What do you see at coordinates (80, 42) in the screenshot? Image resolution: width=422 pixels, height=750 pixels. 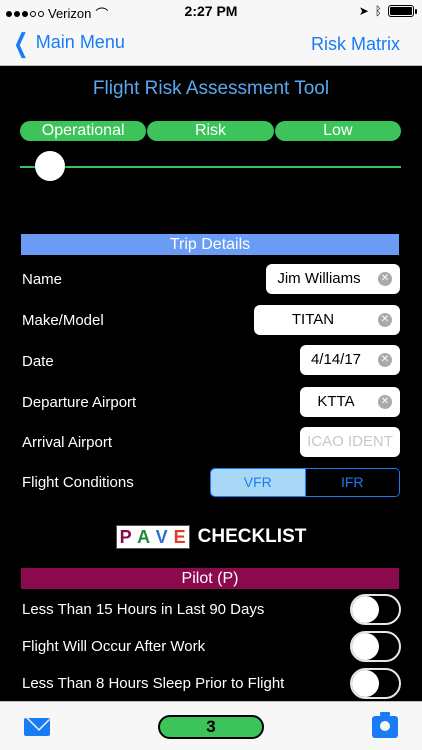 I see `back-label: Main Menu` at bounding box center [80, 42].